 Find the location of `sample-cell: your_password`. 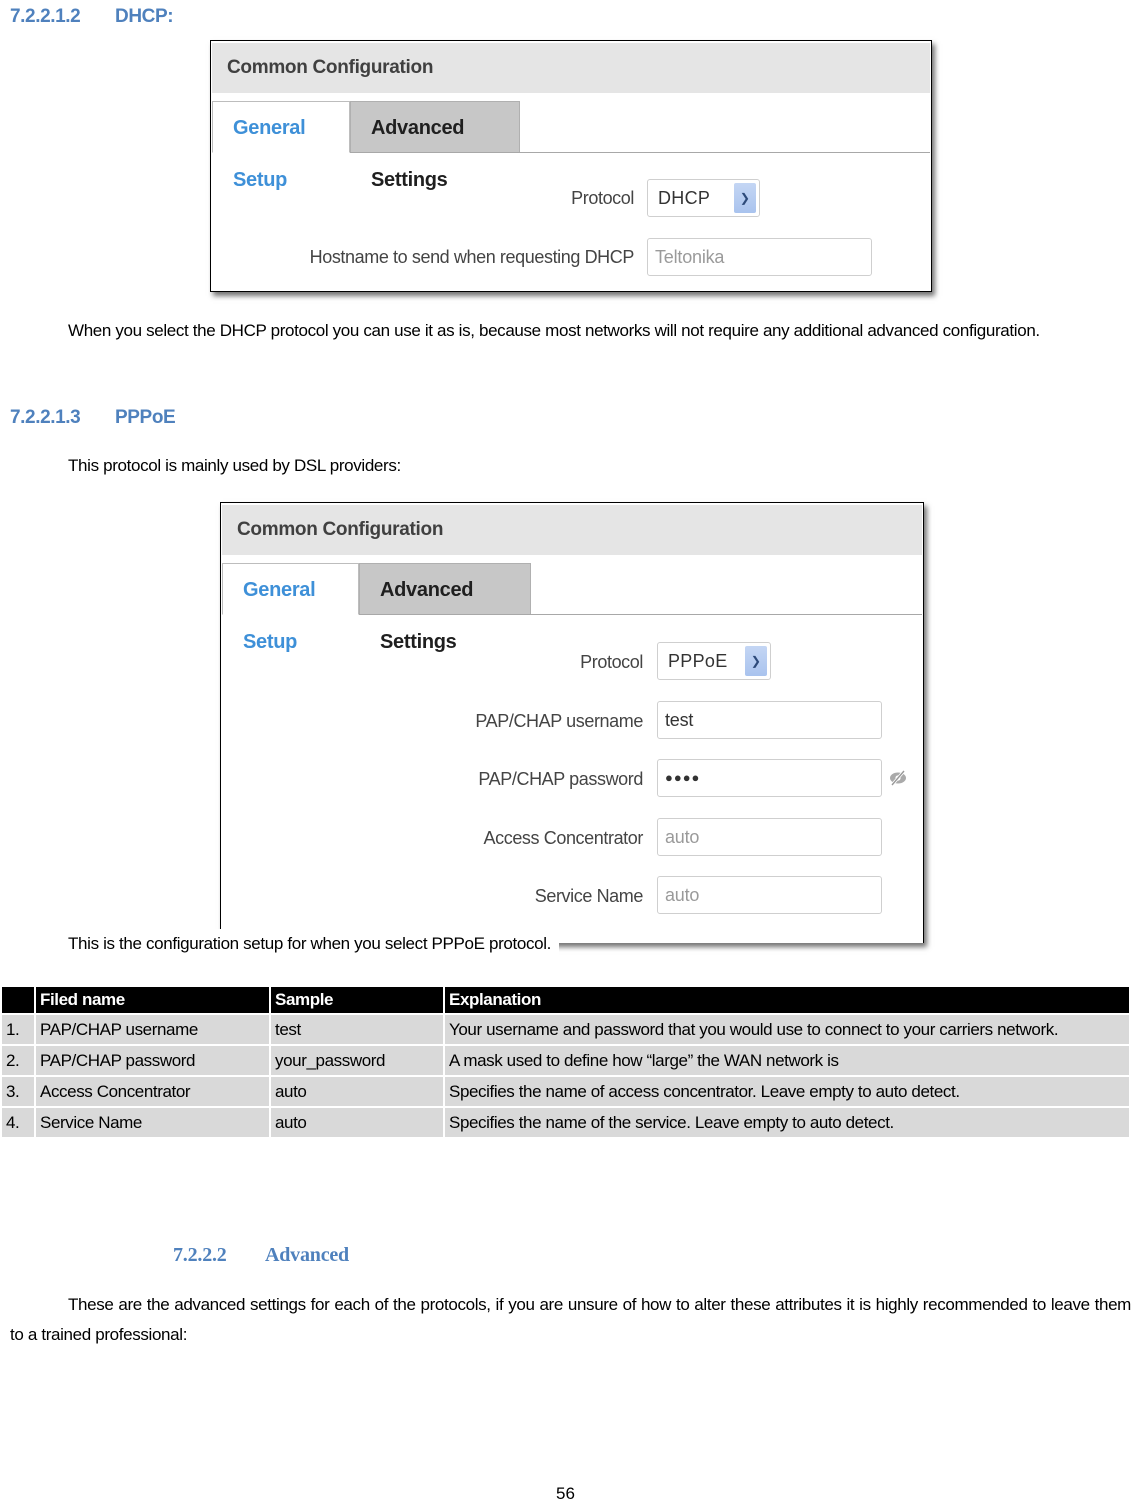

sample-cell: your_password is located at coordinates (357, 1060).